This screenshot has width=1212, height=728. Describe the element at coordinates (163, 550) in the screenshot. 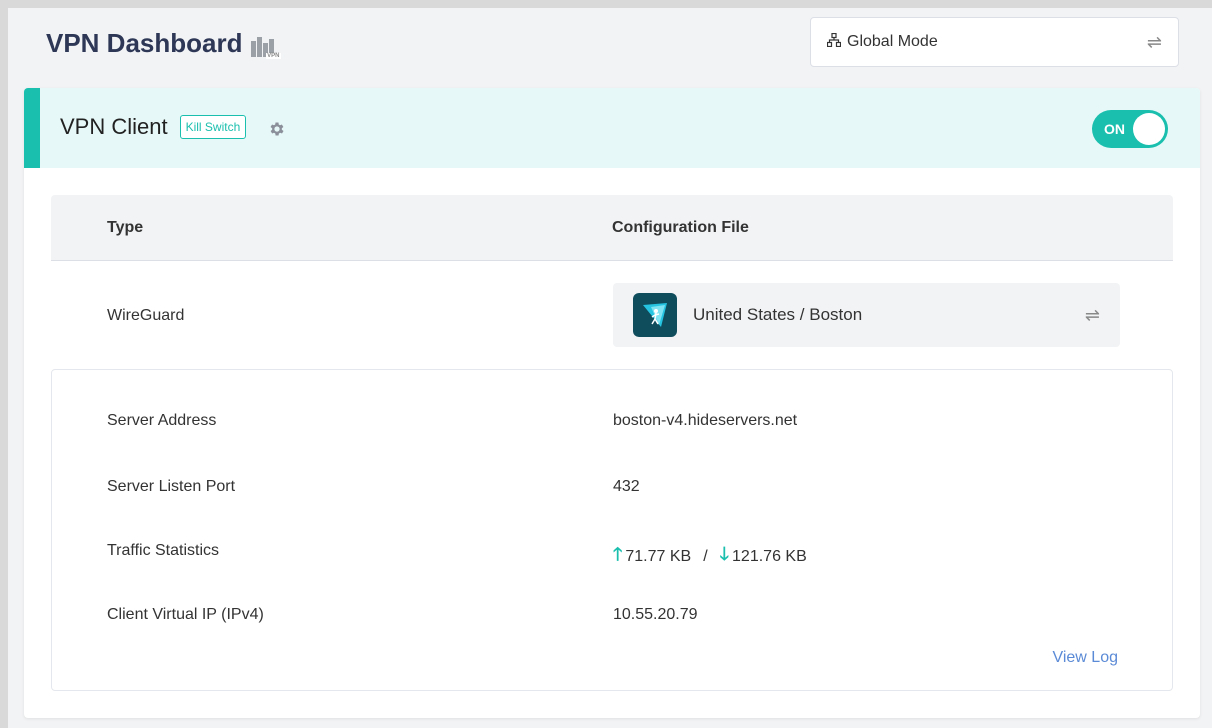

I see `detail-label: Traffic Statistics` at that location.